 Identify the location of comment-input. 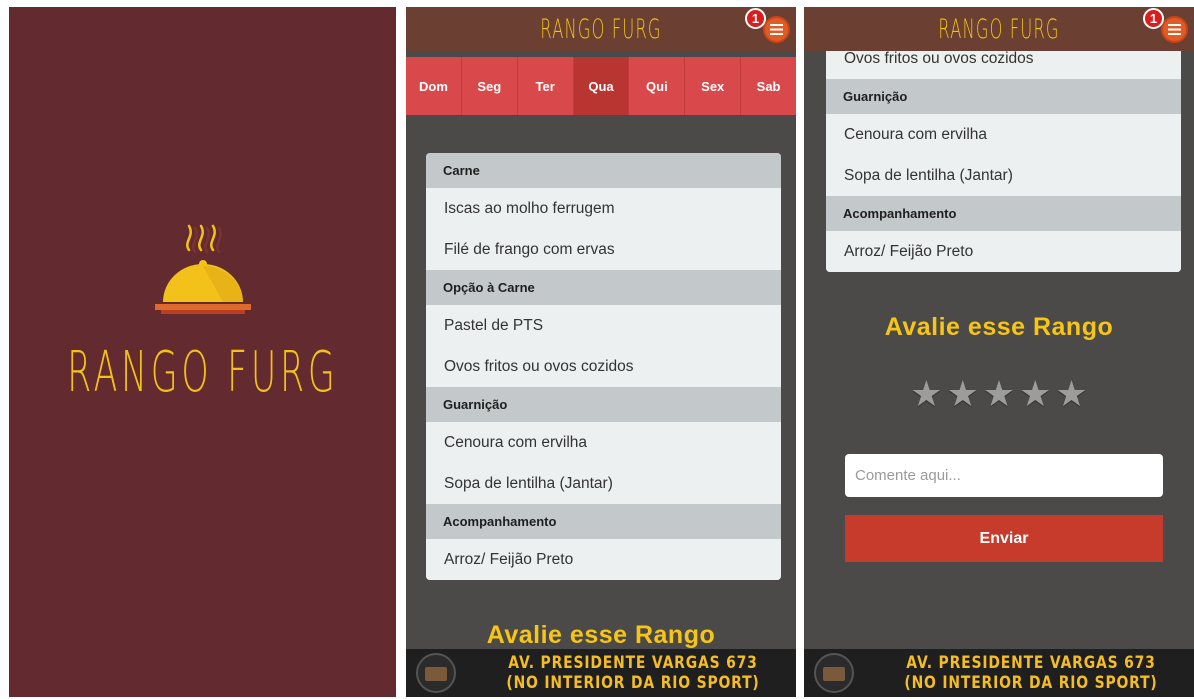
(1004, 475).